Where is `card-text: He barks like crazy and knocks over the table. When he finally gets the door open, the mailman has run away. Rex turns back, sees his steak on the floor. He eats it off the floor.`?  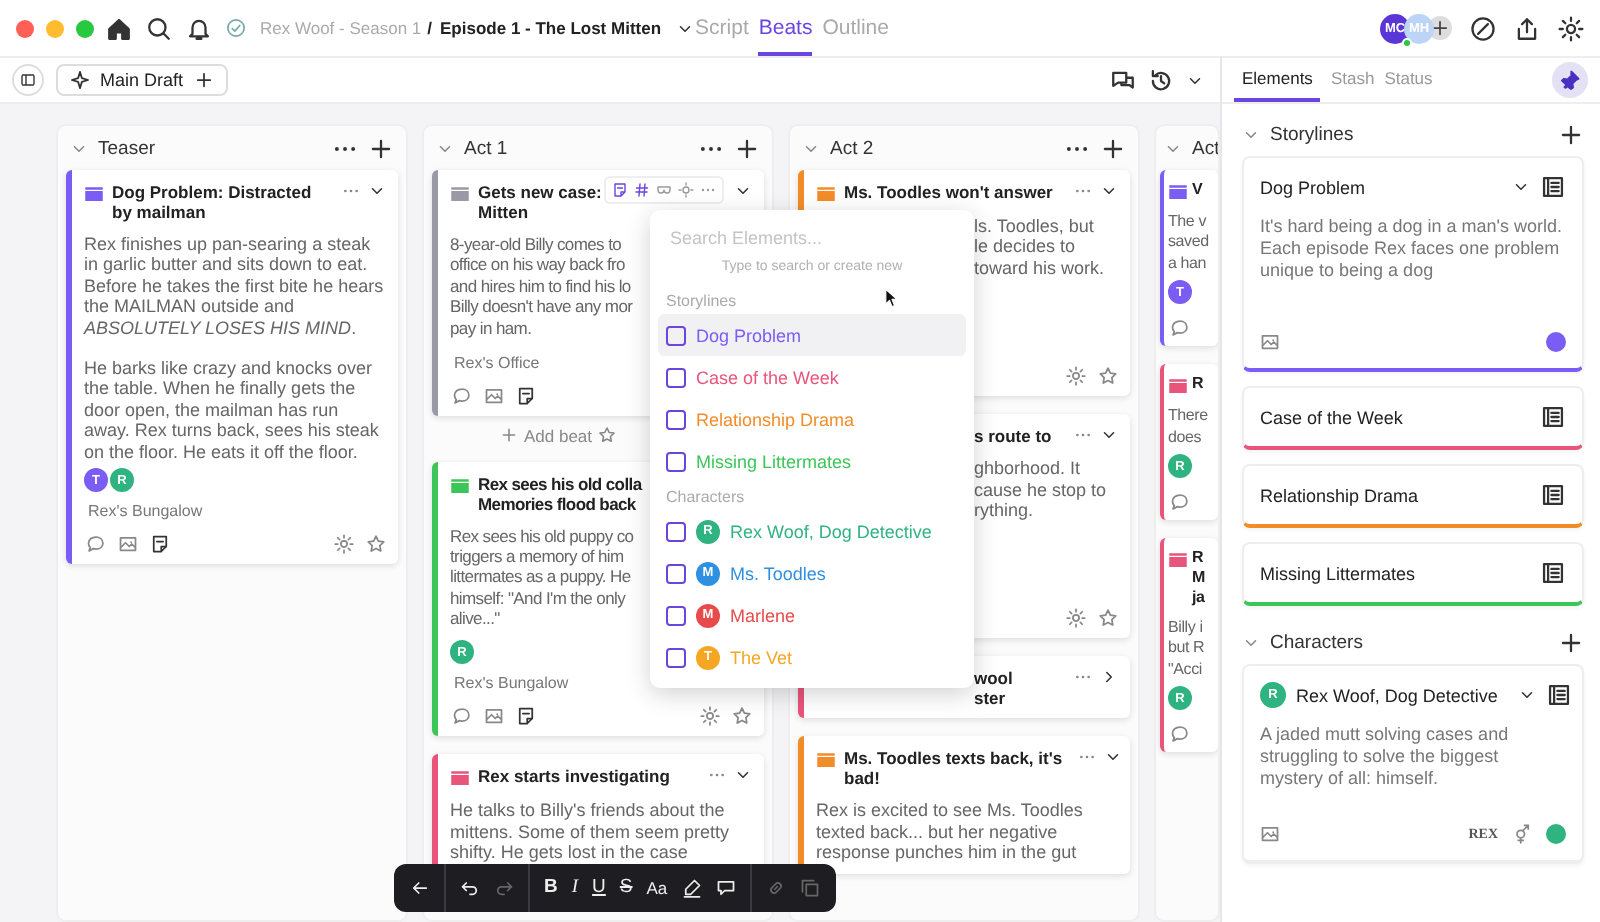
card-text: He barks like crazy and knocks over the table. When he finally gets the door open, the mailman has run away. Rex turns back, sees his steak on the floor. He eats it off the floor. is located at coordinates (232, 410).